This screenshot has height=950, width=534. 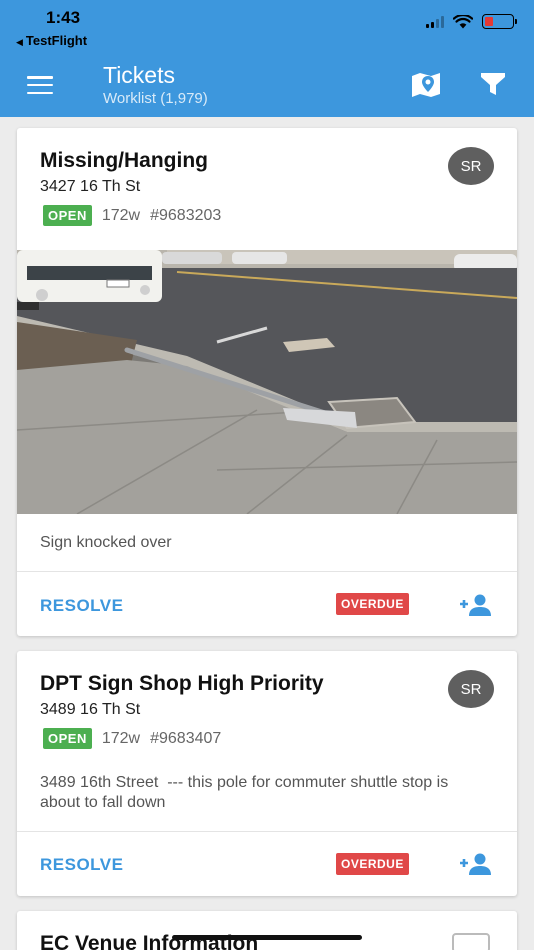 I want to click on map-marker-icon, so click(x=426, y=85).